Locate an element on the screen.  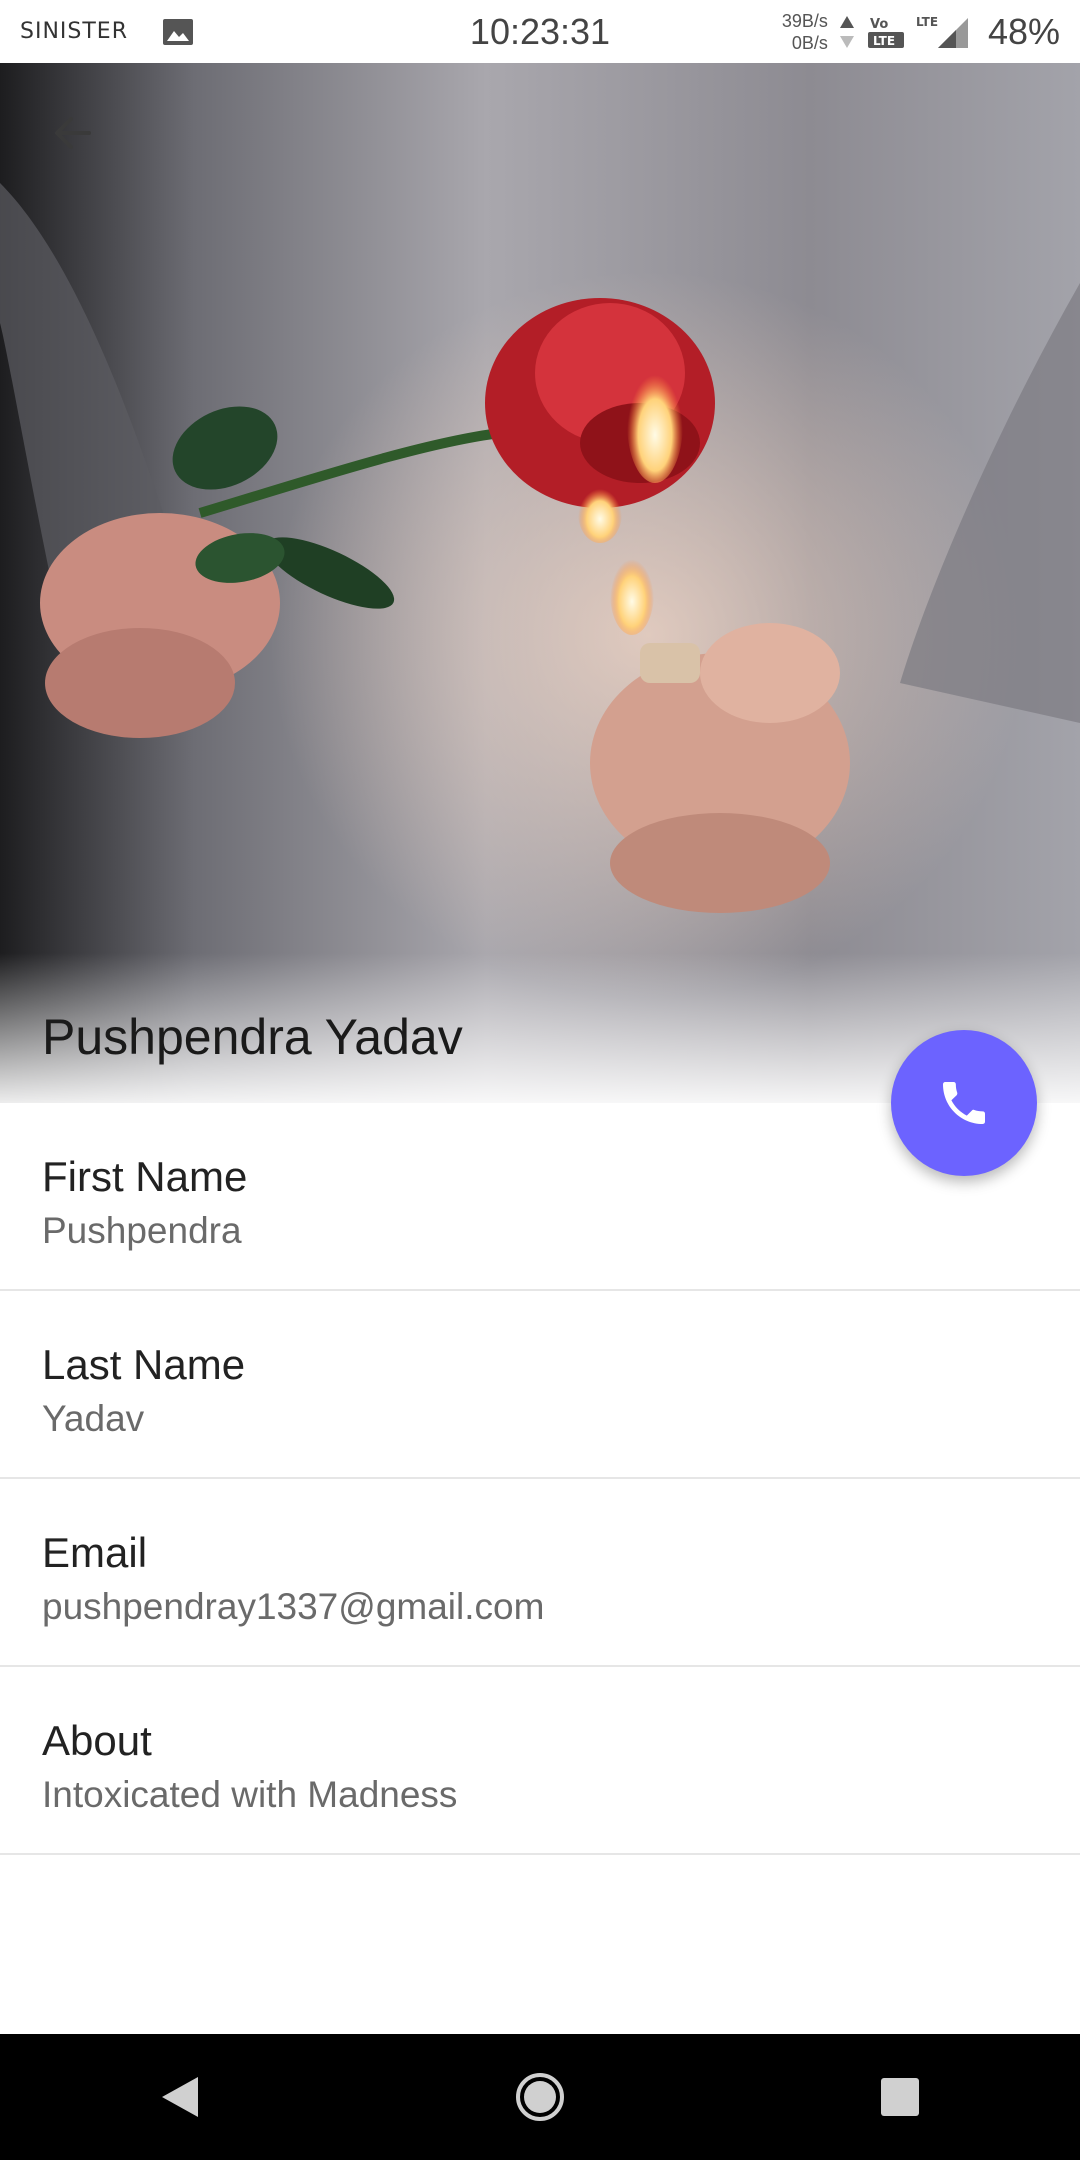
arrow-left-icon is located at coordinates (73, 133).